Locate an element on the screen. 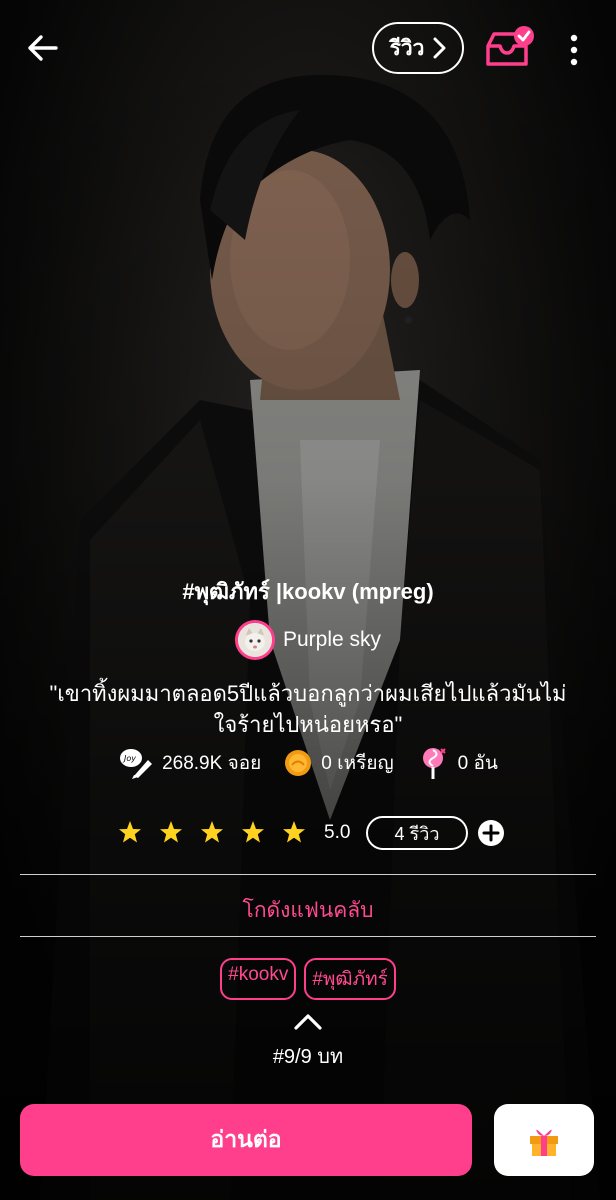 The width and height of the screenshot is (616, 1200). chevron-right-icon is located at coordinates (439, 48).